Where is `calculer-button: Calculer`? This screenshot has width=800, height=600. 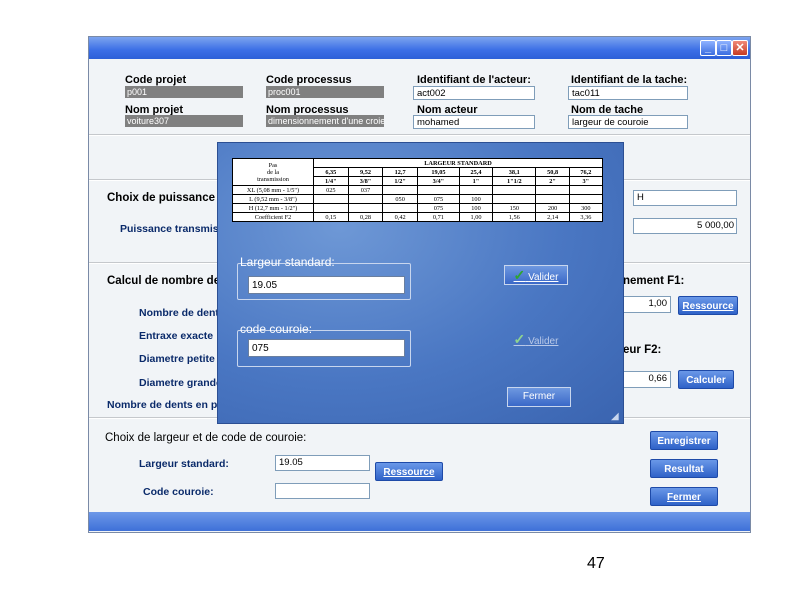 calculer-button: Calculer is located at coordinates (706, 379).